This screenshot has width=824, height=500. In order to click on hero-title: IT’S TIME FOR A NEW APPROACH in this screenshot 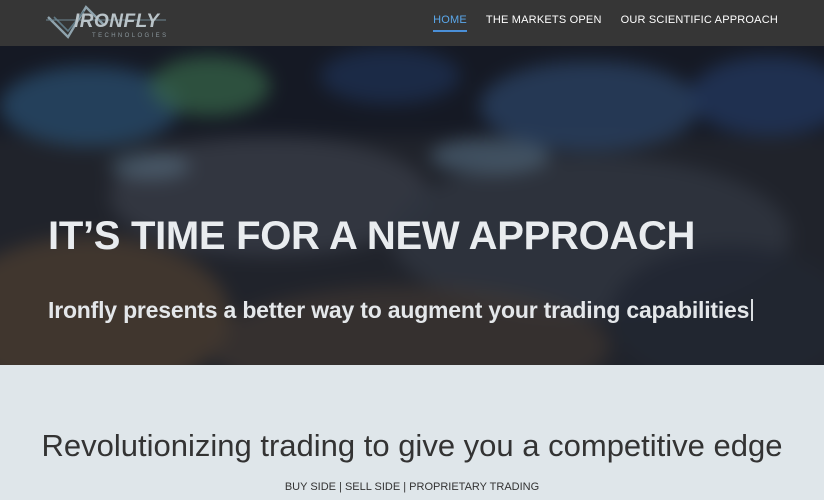, I will do `click(372, 236)`.